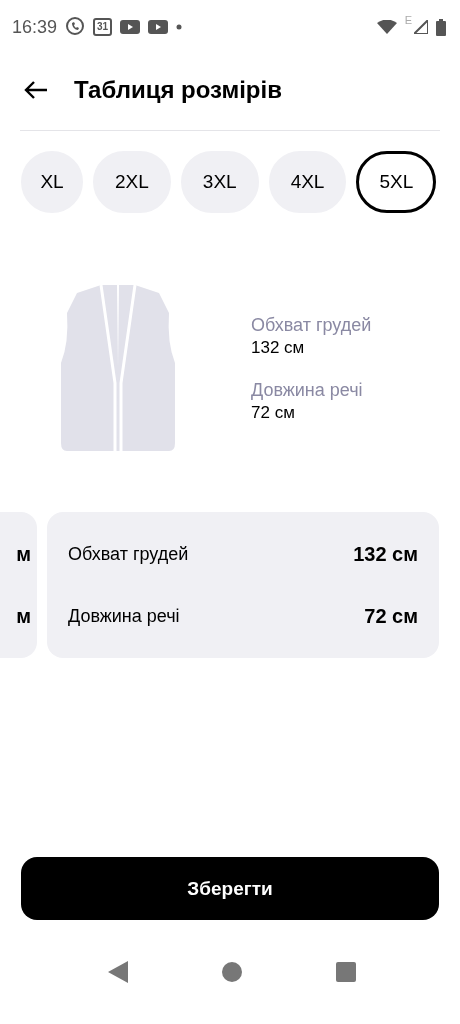 The height and width of the screenshot is (1024, 460). What do you see at coordinates (441, 27) in the screenshot?
I see `battery-icon` at bounding box center [441, 27].